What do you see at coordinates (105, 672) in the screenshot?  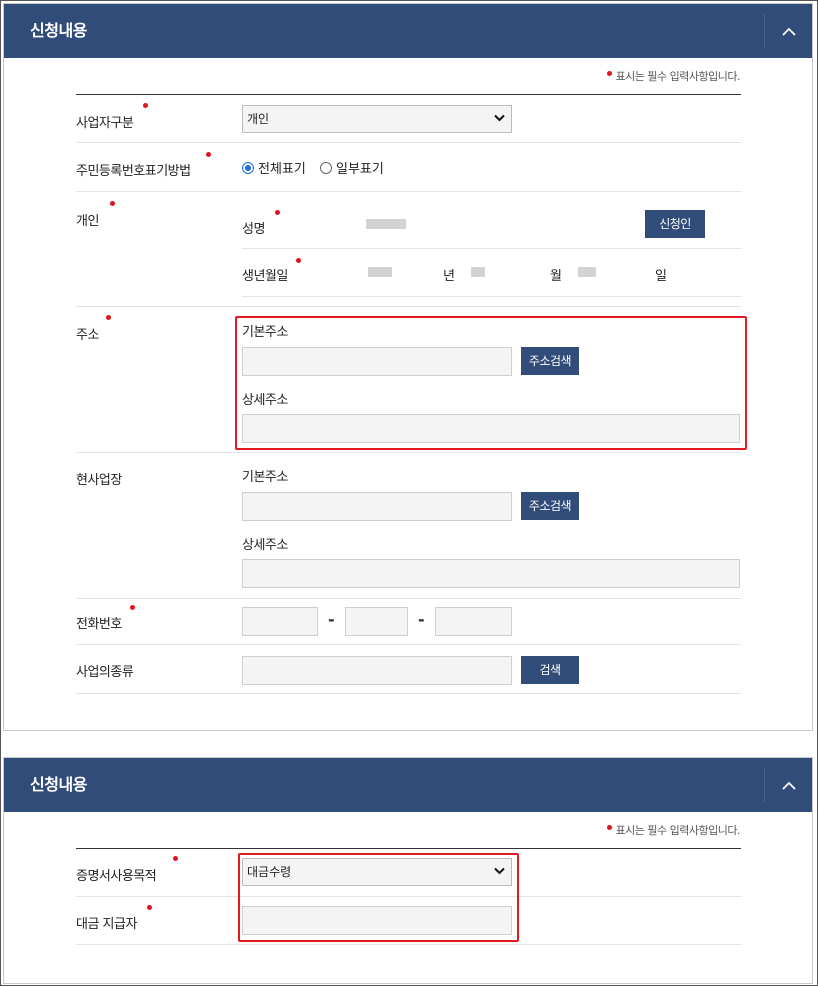 I see `business-kind-label: 사업의종류` at bounding box center [105, 672].